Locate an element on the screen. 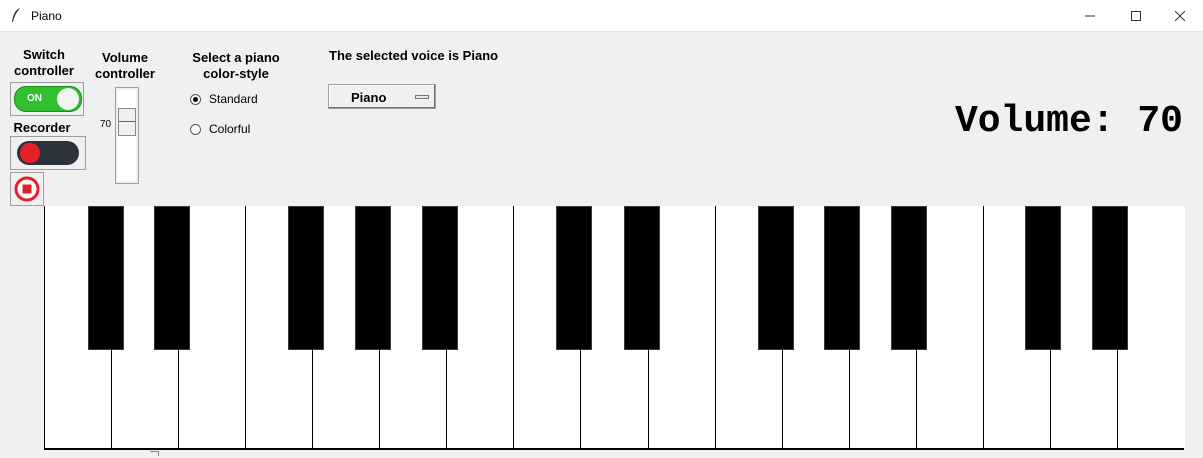 The image size is (1203, 458). recorder-label: Recorder is located at coordinates (42, 127).